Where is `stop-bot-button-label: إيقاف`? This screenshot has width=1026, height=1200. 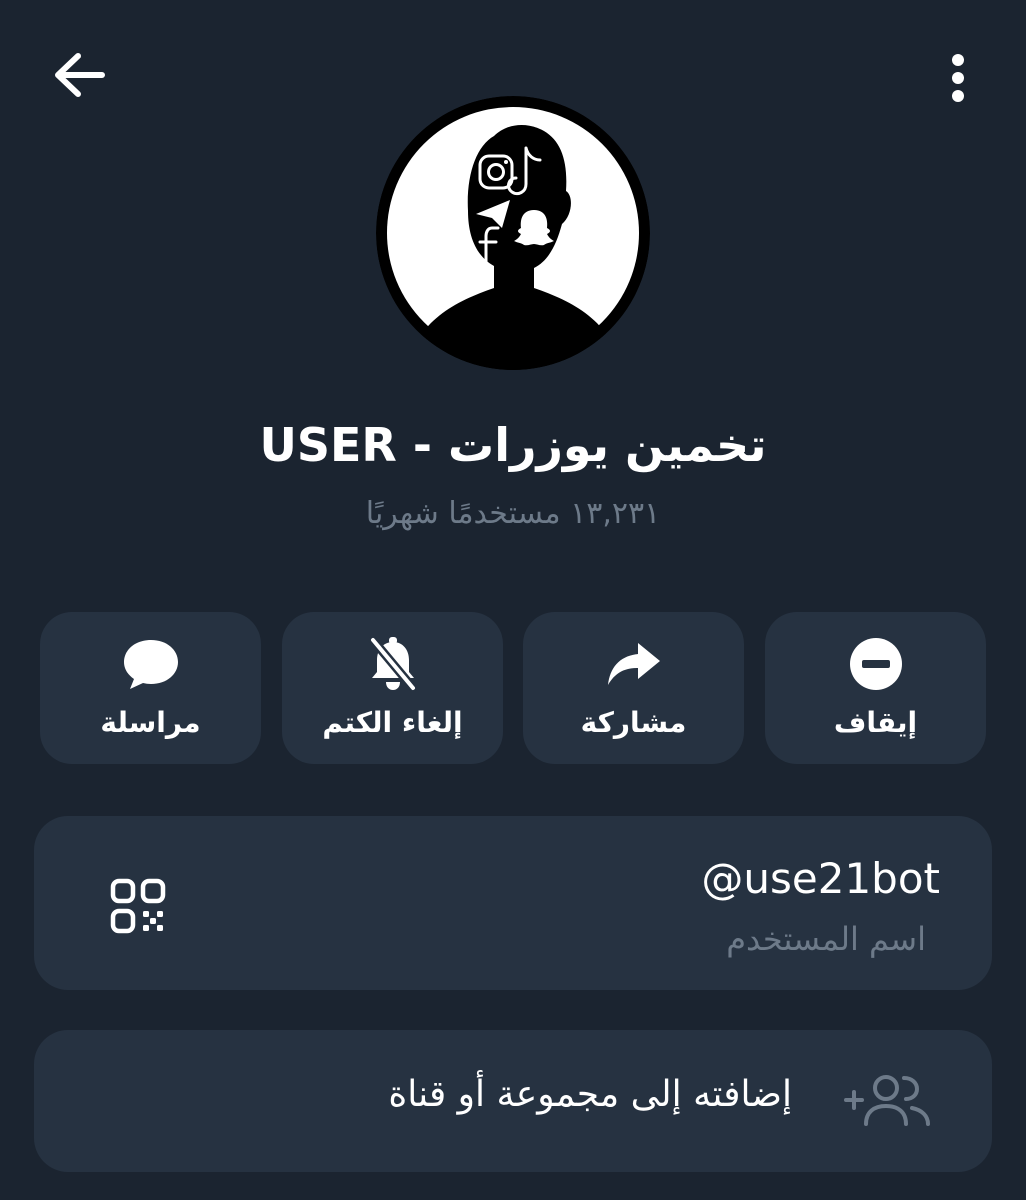
stop-bot-button-label: إيقاف is located at coordinates (875, 722).